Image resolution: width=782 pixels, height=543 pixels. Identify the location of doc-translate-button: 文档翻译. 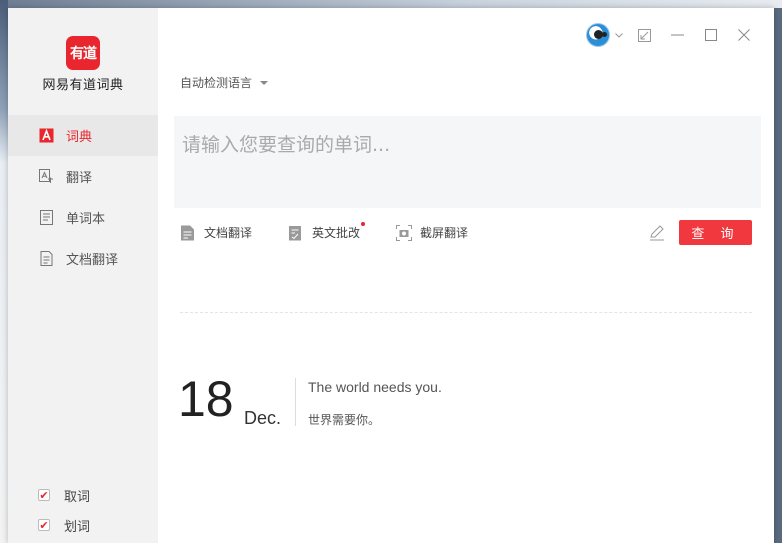
(216, 232).